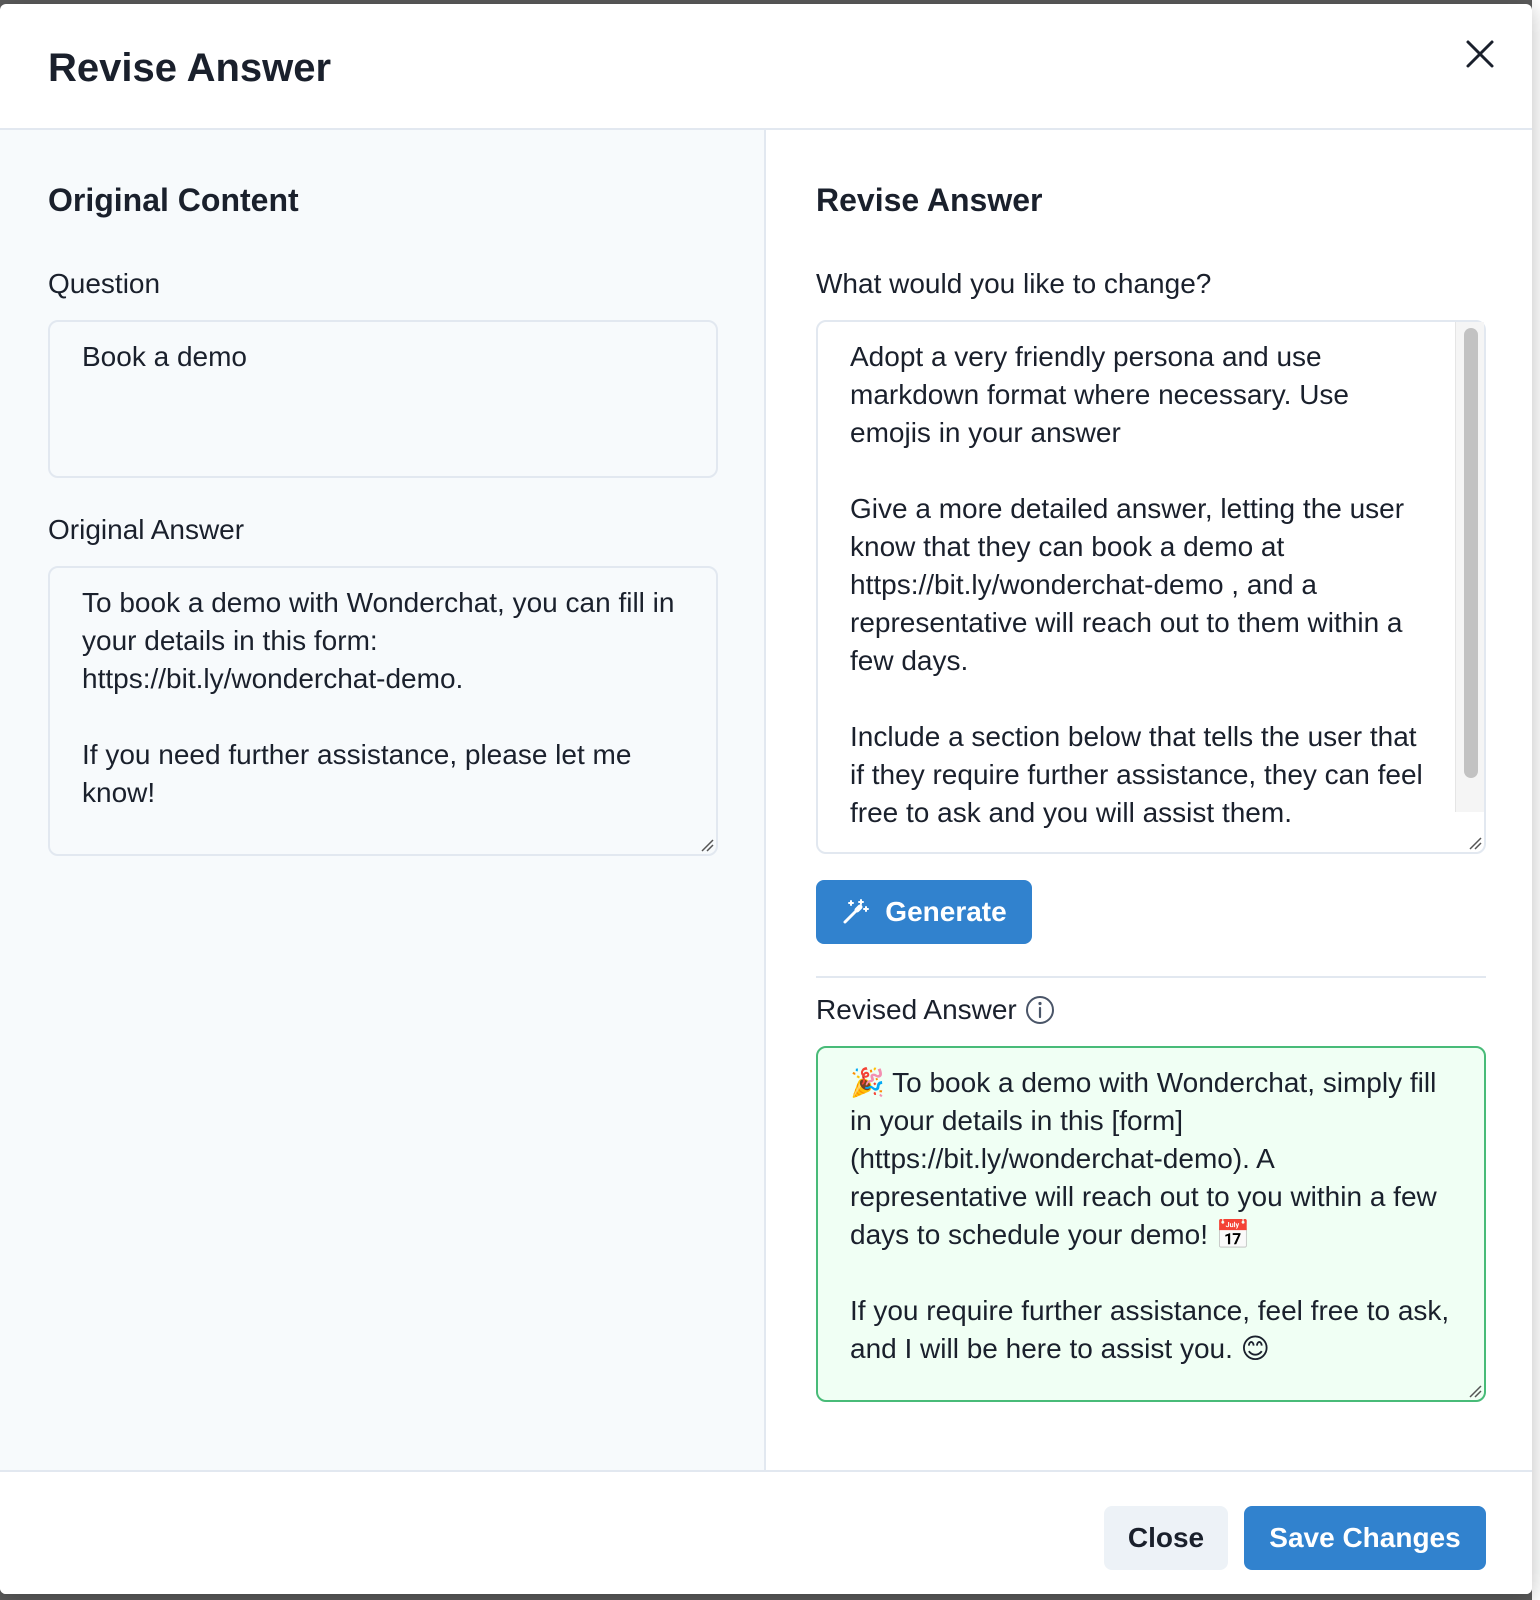 Image resolution: width=1540 pixels, height=1600 pixels. What do you see at coordinates (916, 1009) in the screenshot?
I see `revised-answer-label: Revised Answer` at bounding box center [916, 1009].